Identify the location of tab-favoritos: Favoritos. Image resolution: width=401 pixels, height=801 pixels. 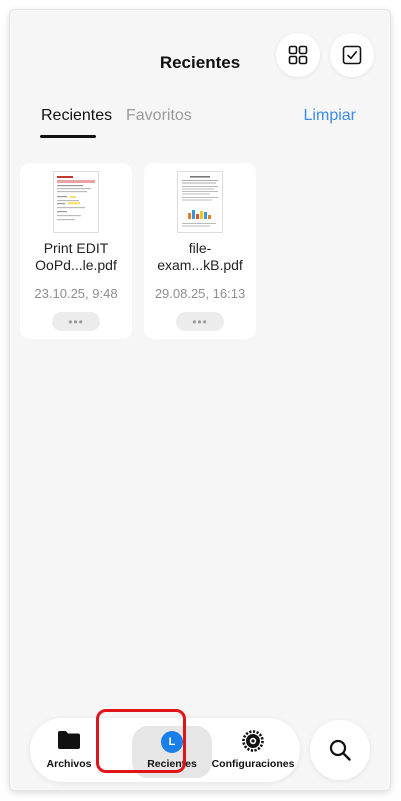
(159, 116).